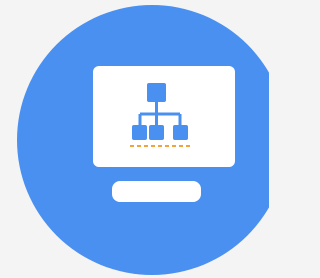 This screenshot has width=320, height=278. Describe the element at coordinates (156, 132) in the screenshot. I see `child-node-center` at that location.